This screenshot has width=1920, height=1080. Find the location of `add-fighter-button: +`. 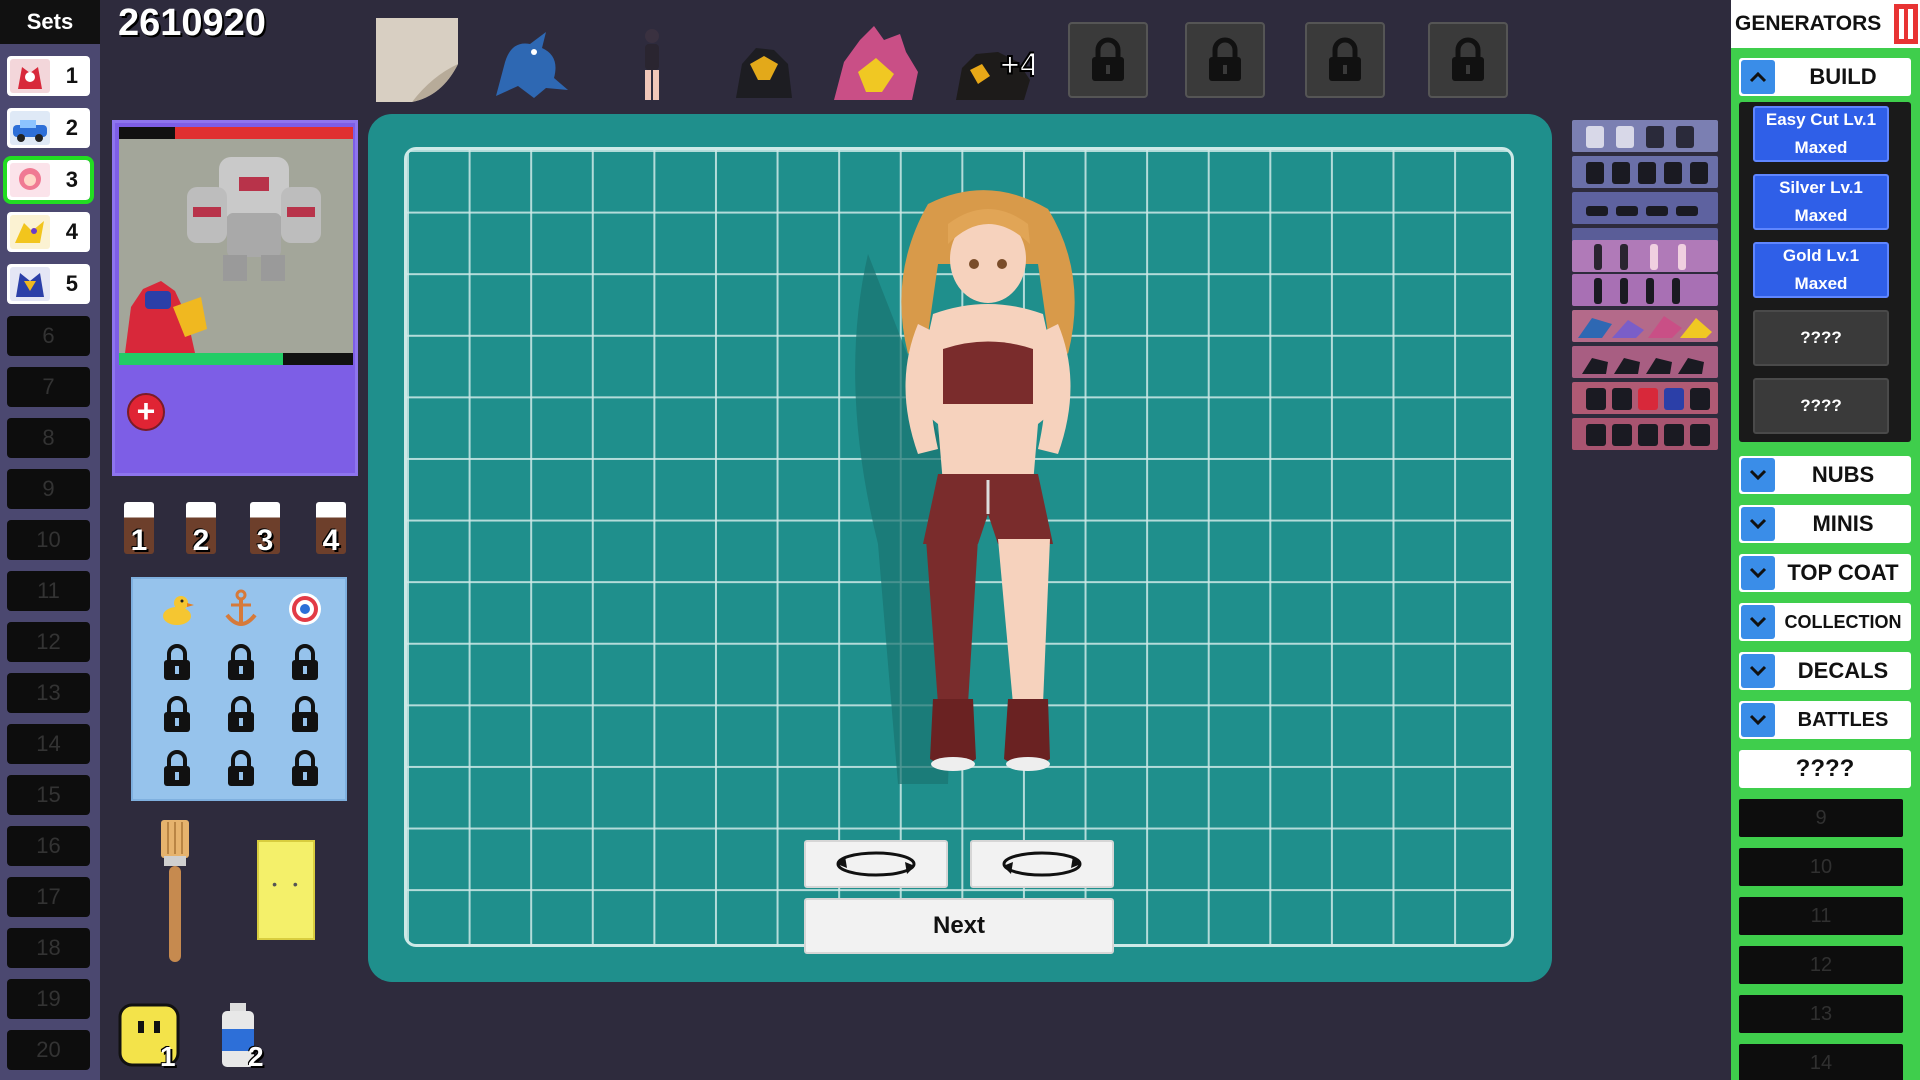

add-fighter-button: + is located at coordinates (146, 412).